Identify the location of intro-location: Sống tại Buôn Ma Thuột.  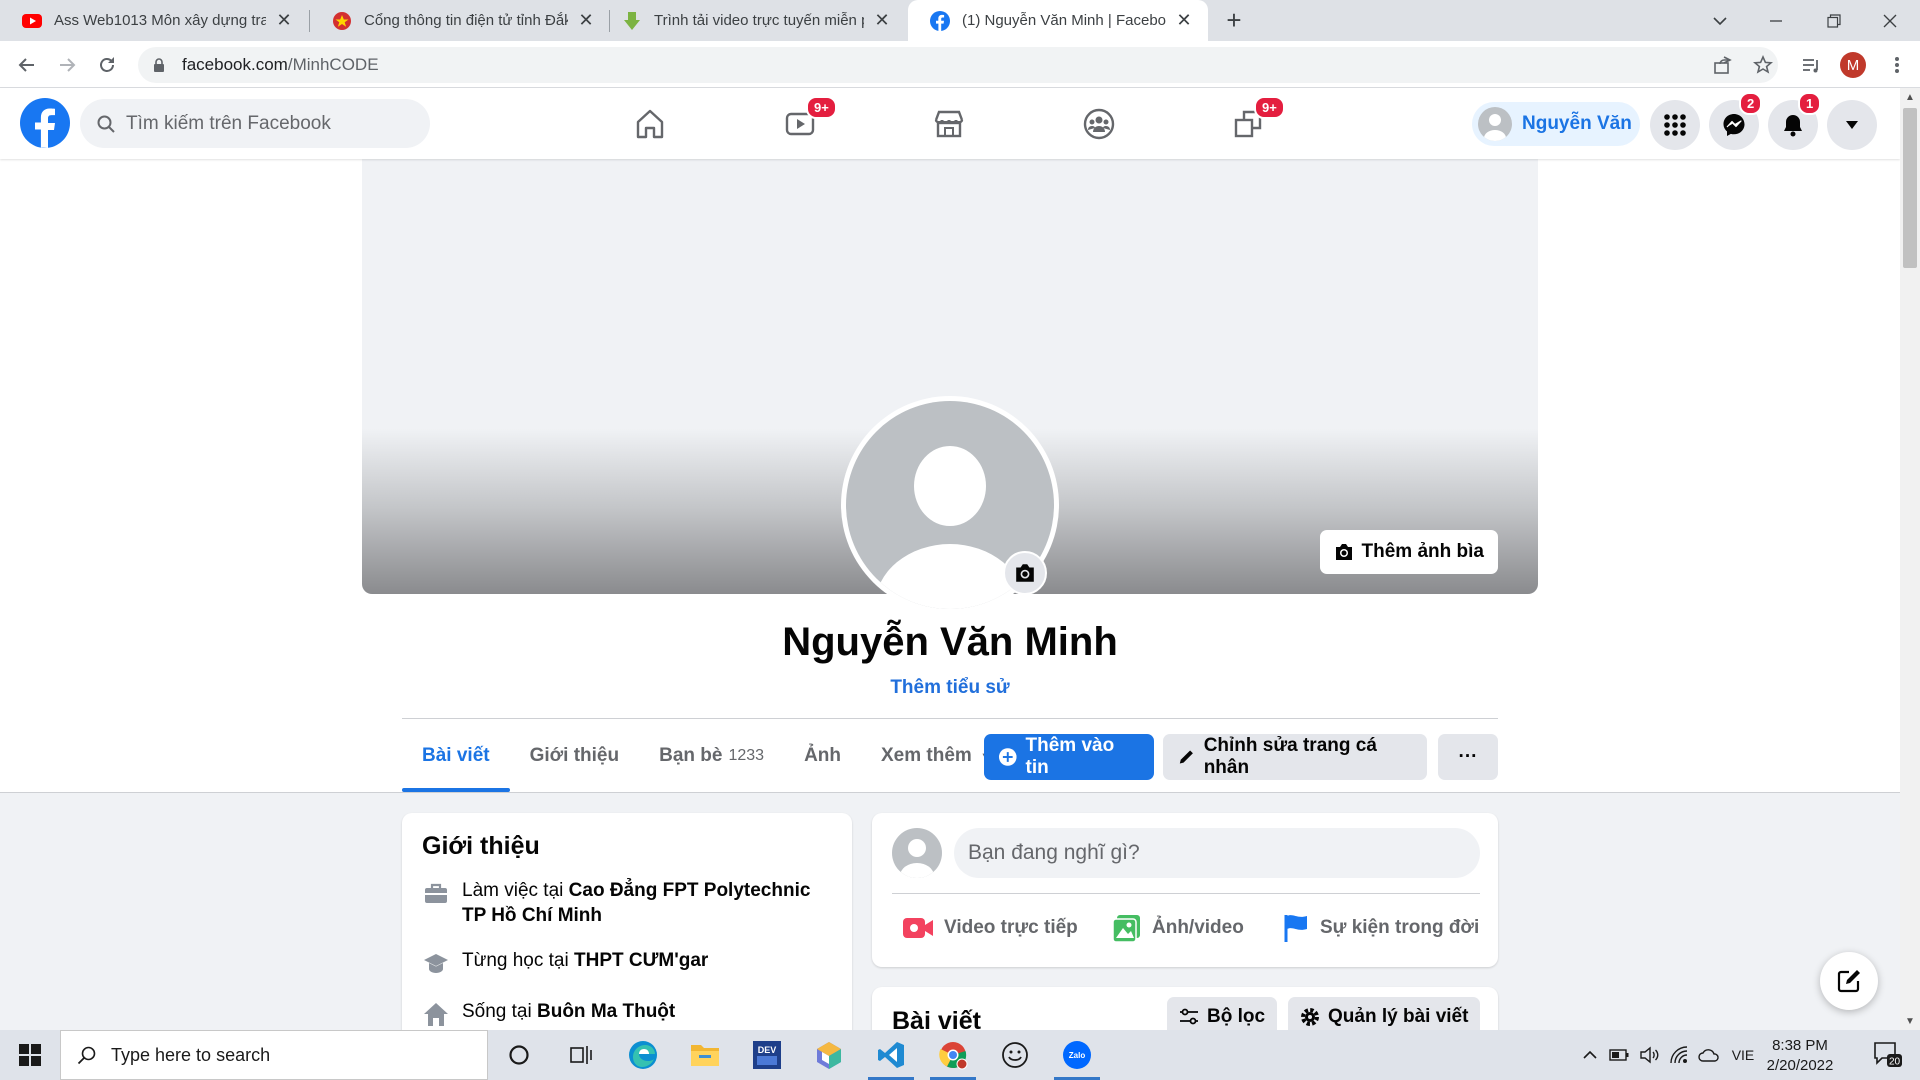
(627, 1013).